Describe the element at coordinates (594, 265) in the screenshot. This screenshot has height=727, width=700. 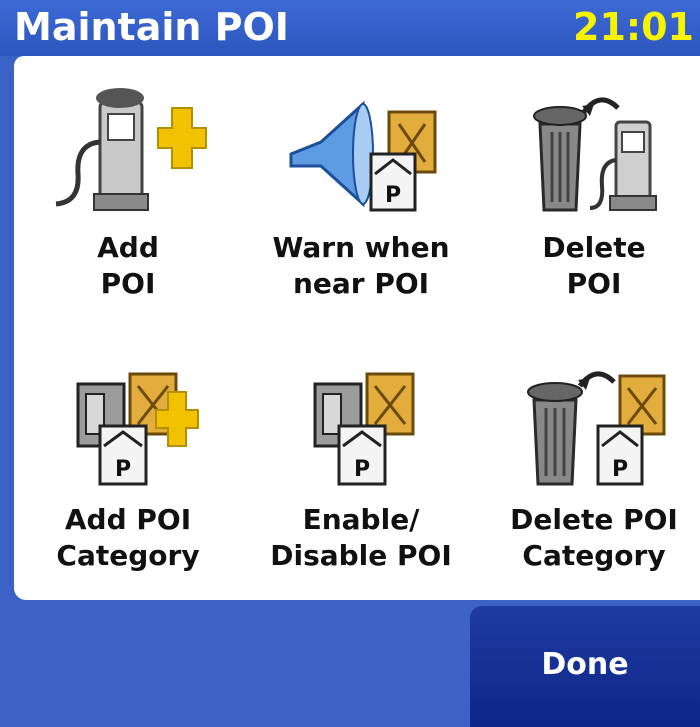
I see `delete-poi-label: Delete POI` at that location.